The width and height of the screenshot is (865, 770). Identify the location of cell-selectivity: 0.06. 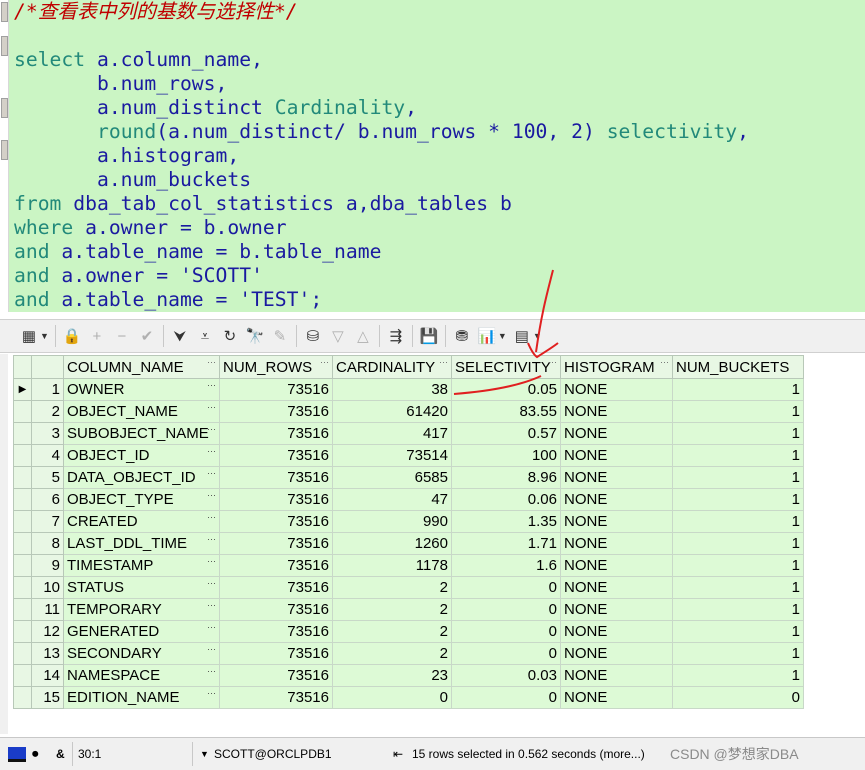
(506, 499).